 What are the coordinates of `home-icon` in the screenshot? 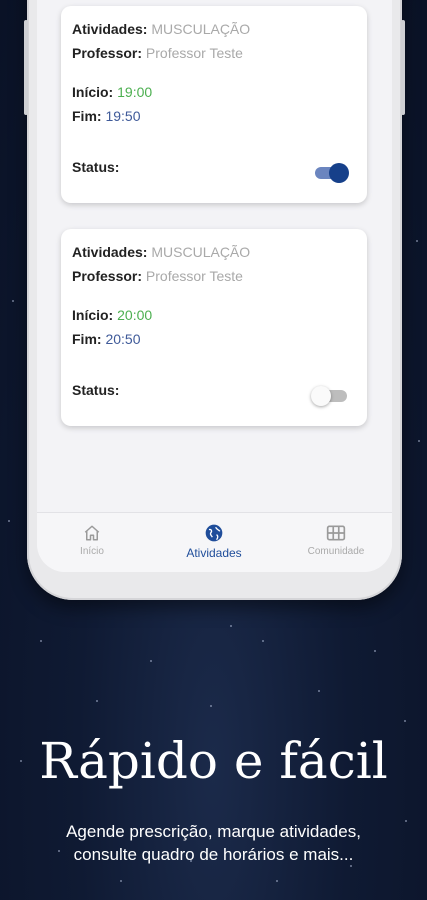 It's located at (92, 533).